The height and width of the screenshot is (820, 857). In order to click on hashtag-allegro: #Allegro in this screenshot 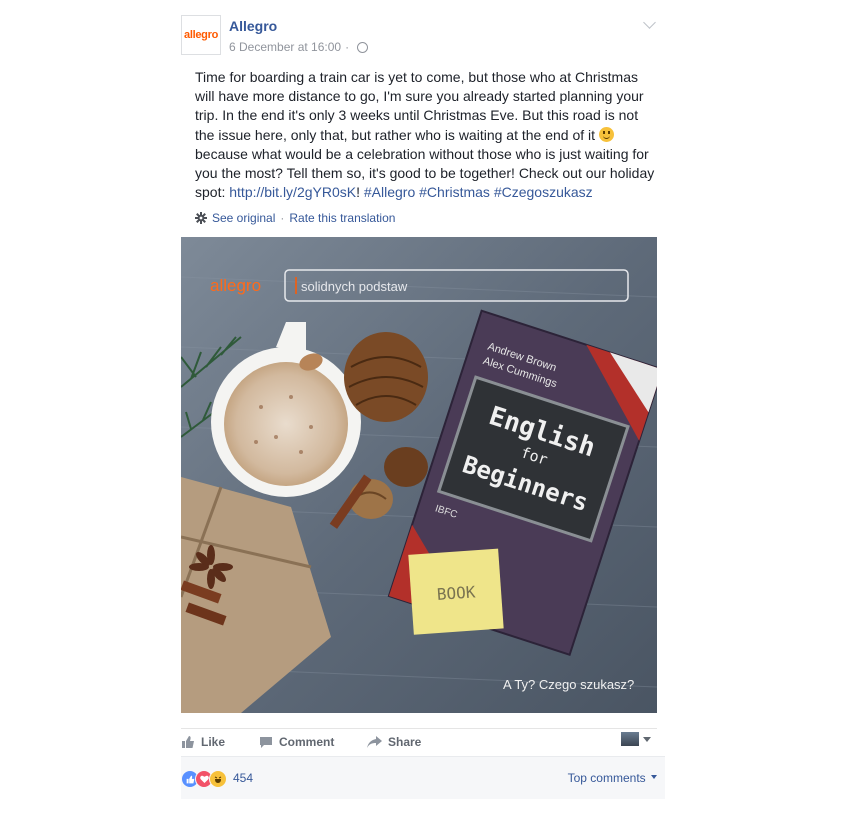, I will do `click(389, 192)`.